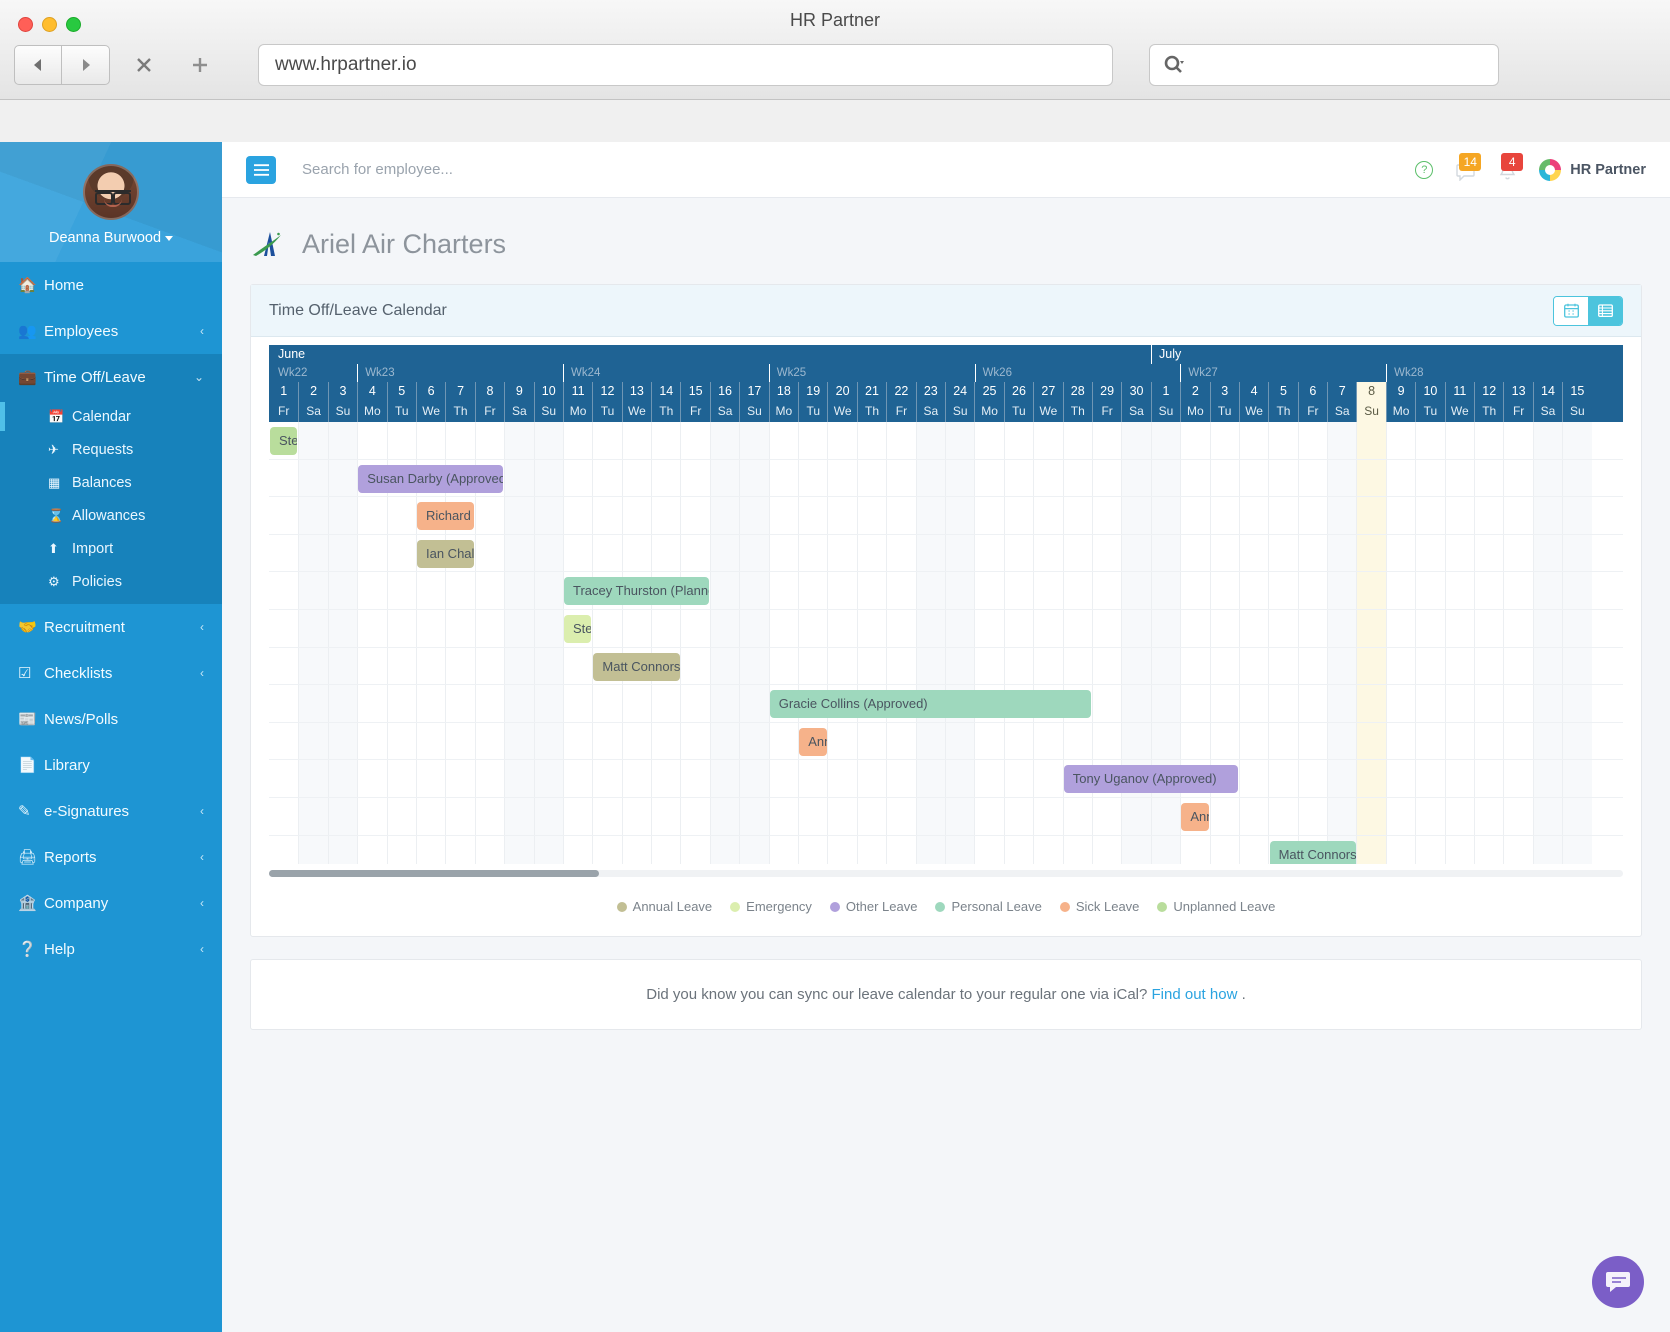  What do you see at coordinates (685, 65) in the screenshot?
I see `address-bar: www.hrpartner.io` at bounding box center [685, 65].